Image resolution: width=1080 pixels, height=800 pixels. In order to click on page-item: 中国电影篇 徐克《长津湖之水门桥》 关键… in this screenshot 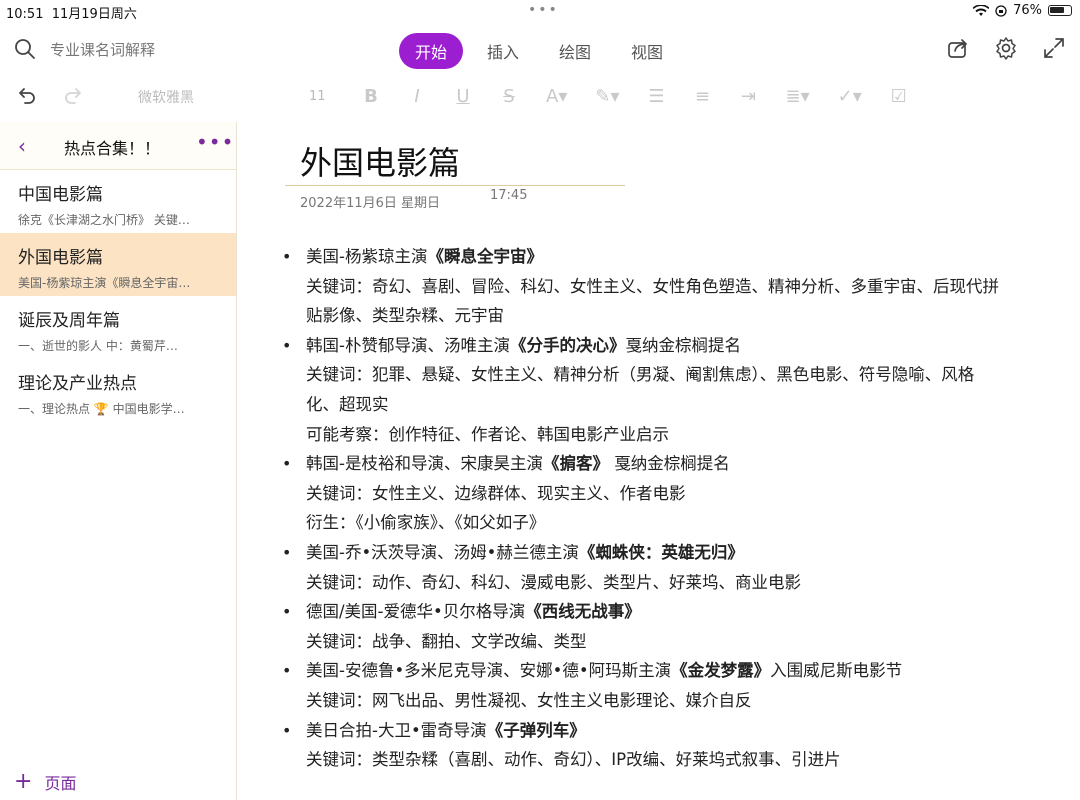, I will do `click(118, 201)`.